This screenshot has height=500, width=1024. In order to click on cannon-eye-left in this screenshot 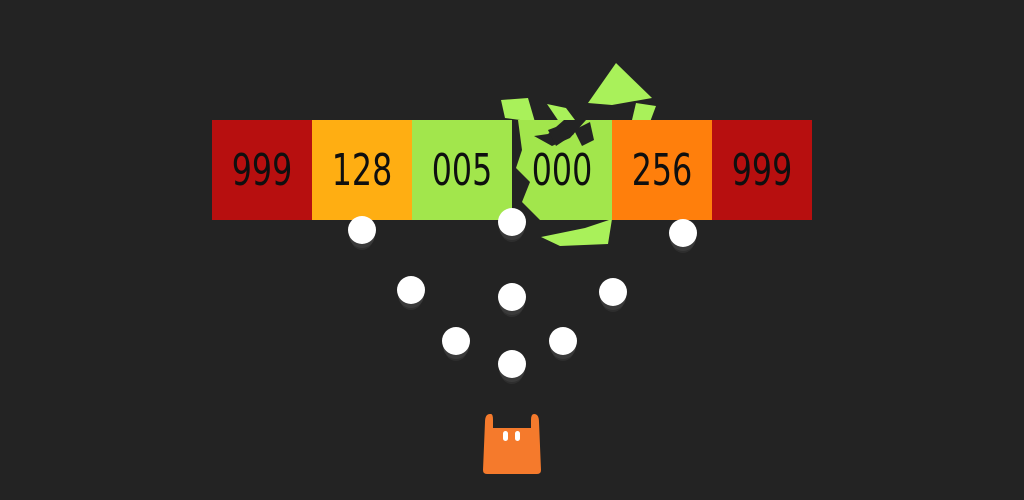, I will do `click(505, 436)`.